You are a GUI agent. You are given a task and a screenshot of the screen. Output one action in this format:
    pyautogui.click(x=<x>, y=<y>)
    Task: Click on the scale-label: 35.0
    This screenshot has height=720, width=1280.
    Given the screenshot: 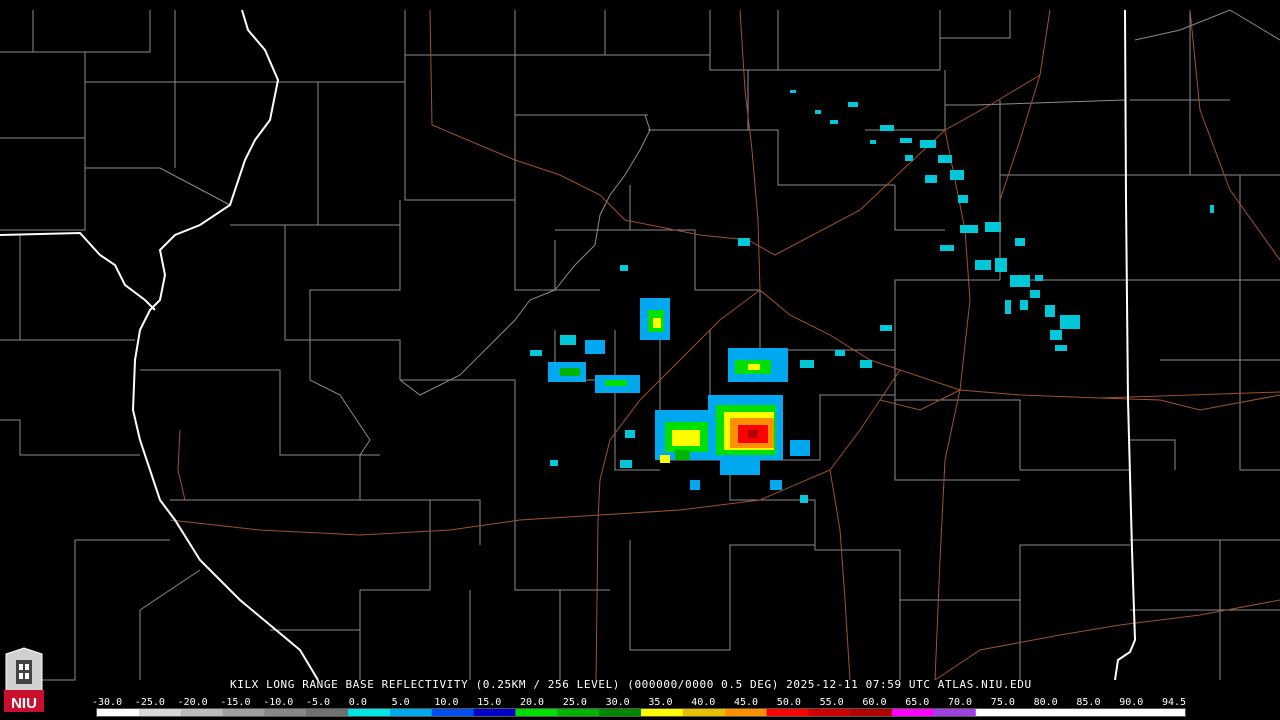 What is the action you would take?
    pyautogui.click(x=660, y=702)
    